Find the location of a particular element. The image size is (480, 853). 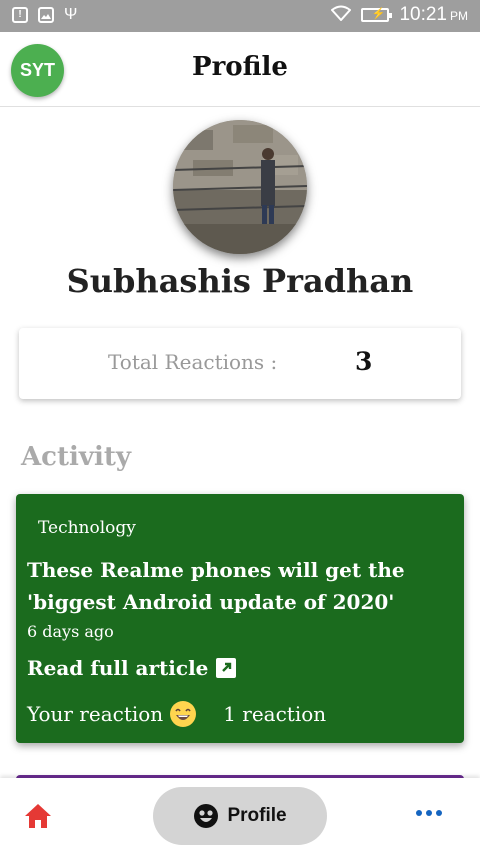

bottom-navigation: Profile is located at coordinates (240, 815).